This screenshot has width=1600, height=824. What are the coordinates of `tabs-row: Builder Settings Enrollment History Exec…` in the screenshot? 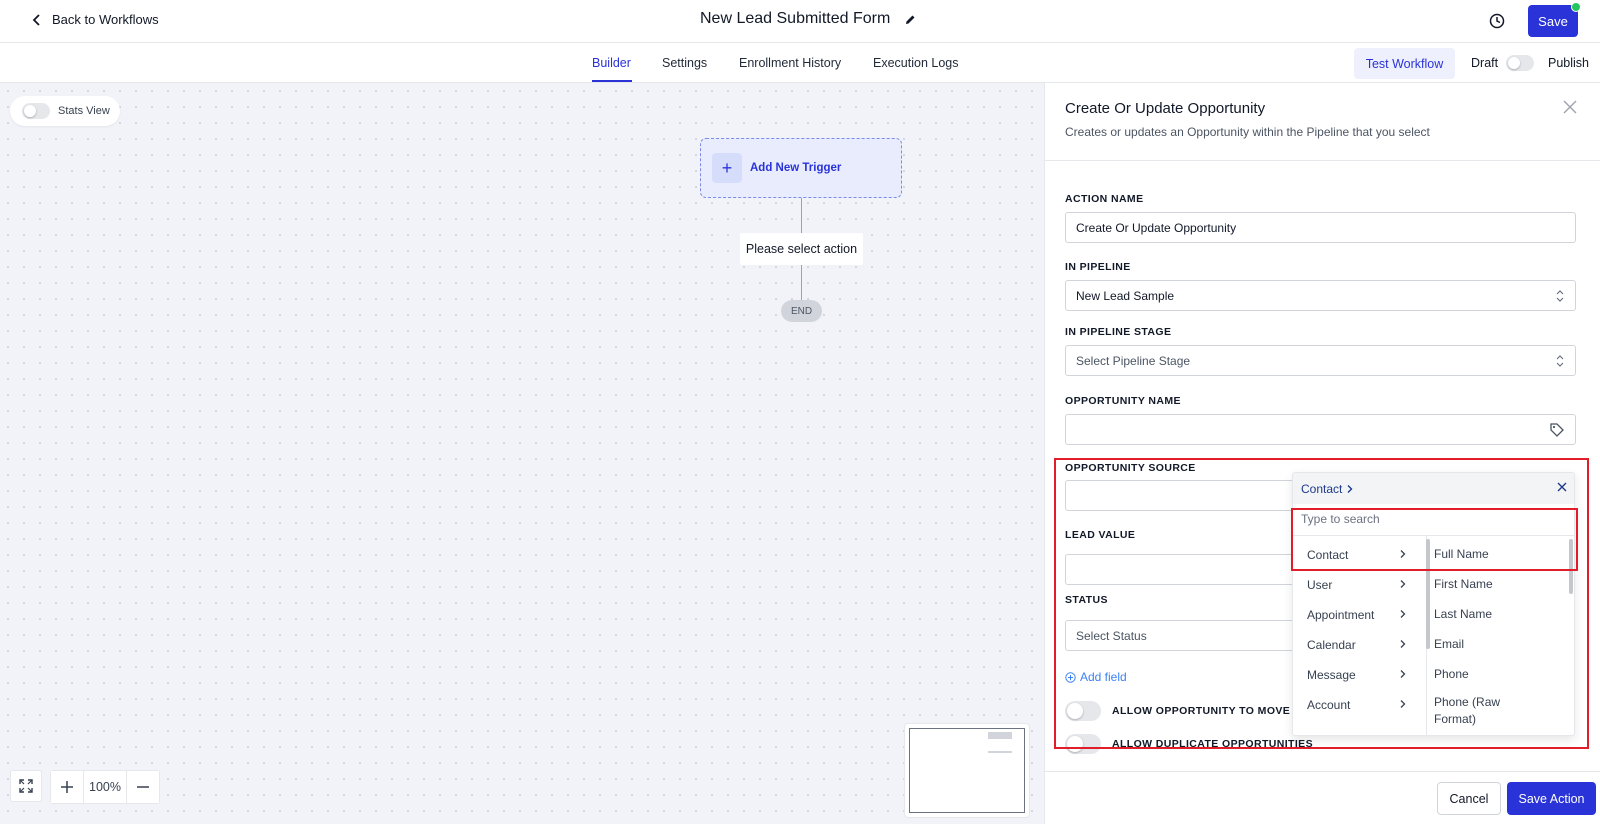 It's located at (800, 63).